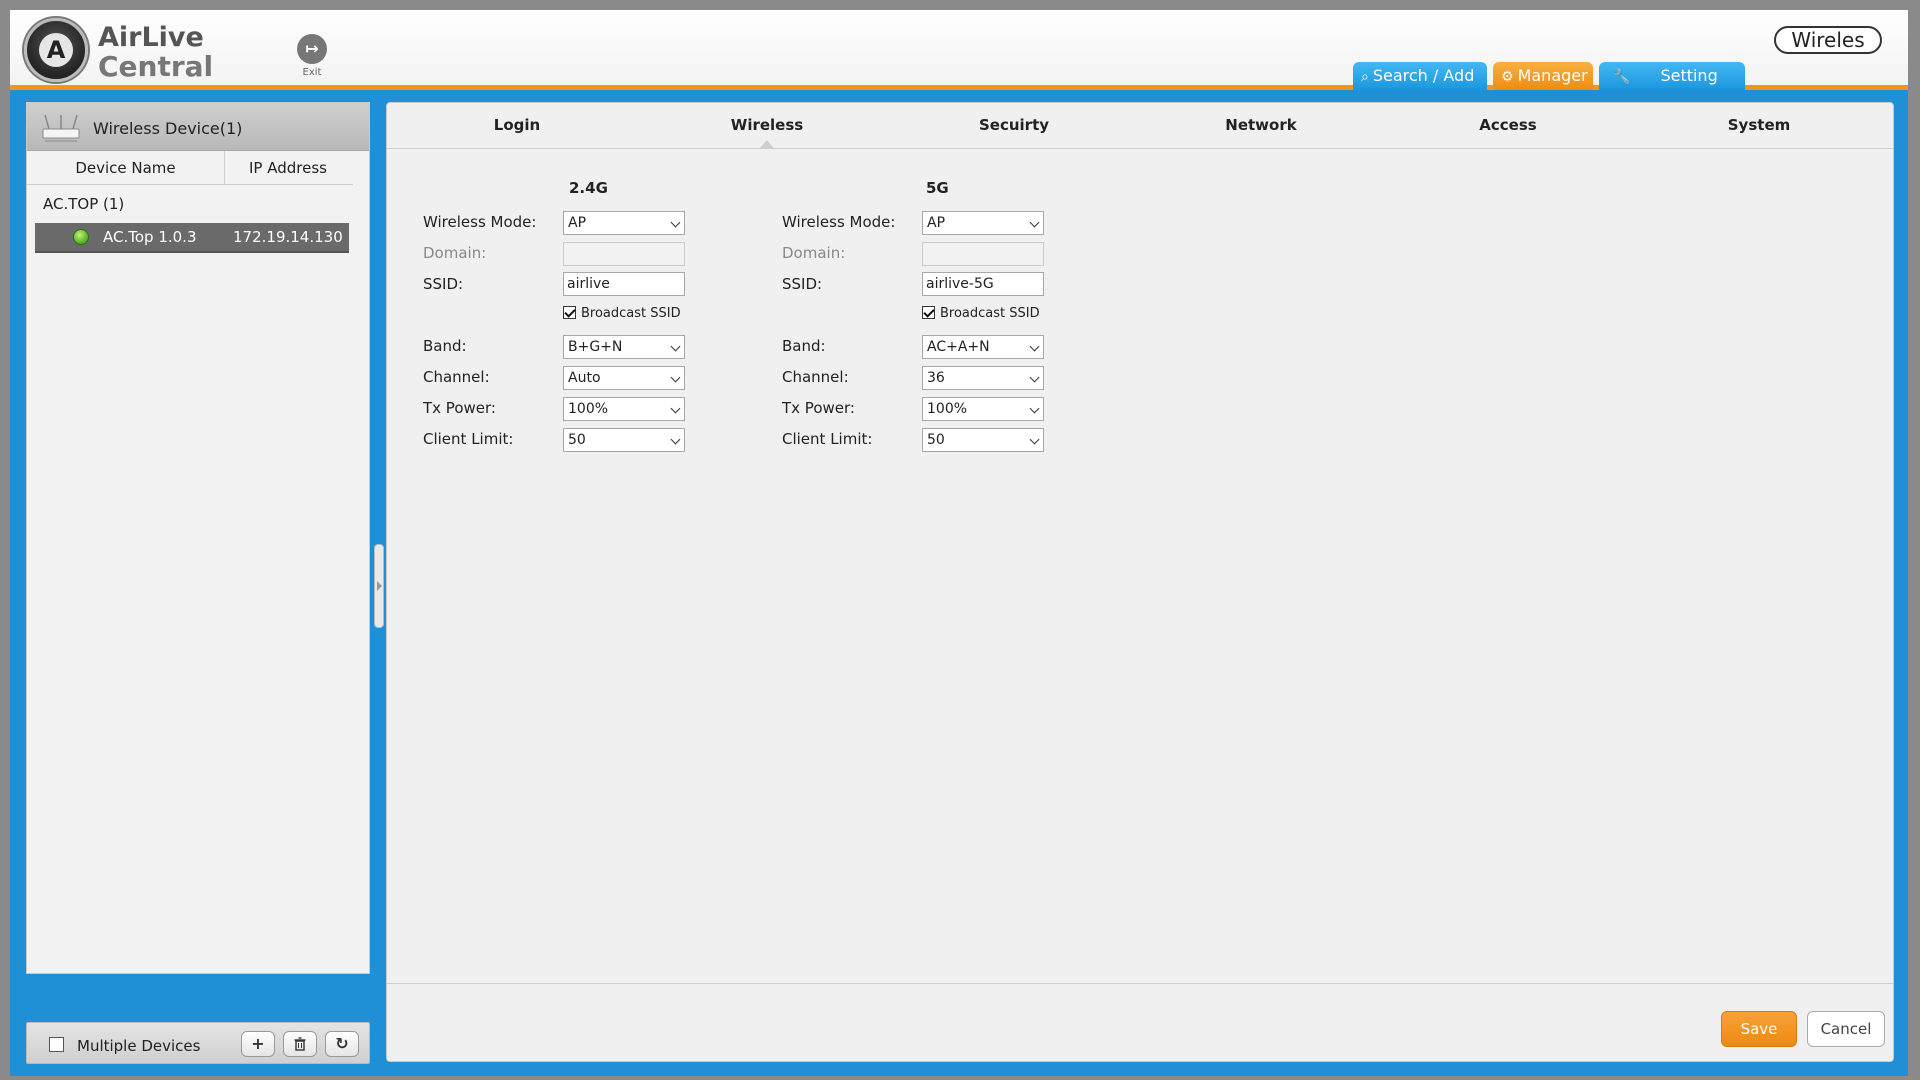 The height and width of the screenshot is (1080, 1920). What do you see at coordinates (198, 202) in the screenshot?
I see `device-group: AC.TOP (1)` at bounding box center [198, 202].